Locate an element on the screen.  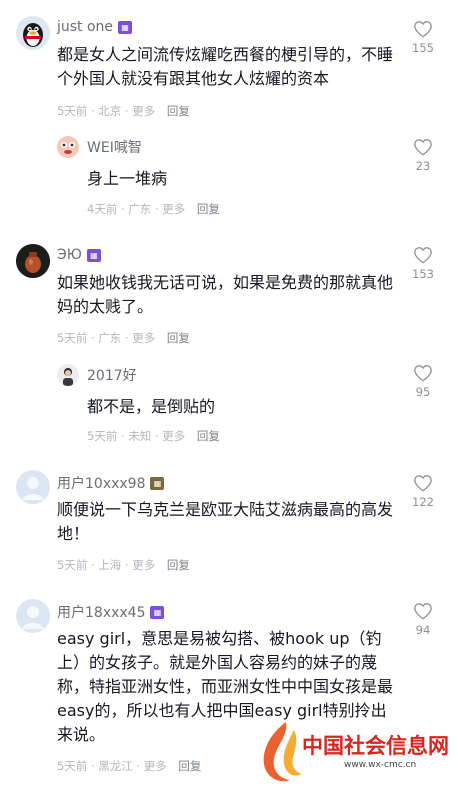
like-count: 153 is located at coordinates (423, 274).